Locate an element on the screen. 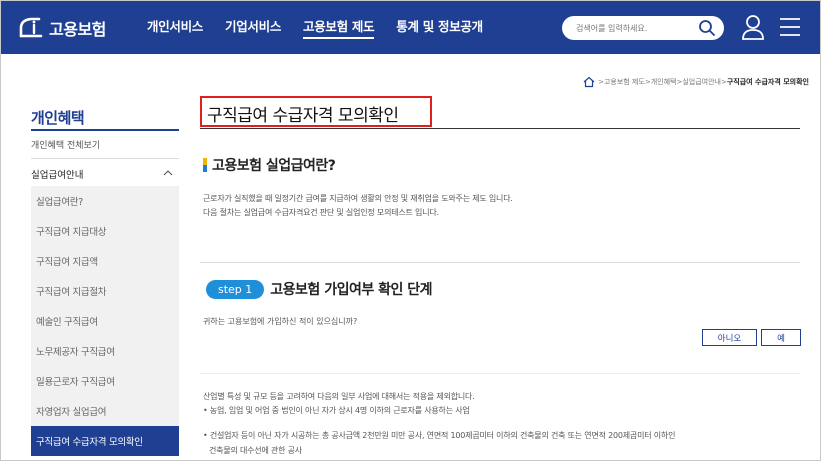 This screenshot has height=465, width=825. section-divider is located at coordinates (500, 262).